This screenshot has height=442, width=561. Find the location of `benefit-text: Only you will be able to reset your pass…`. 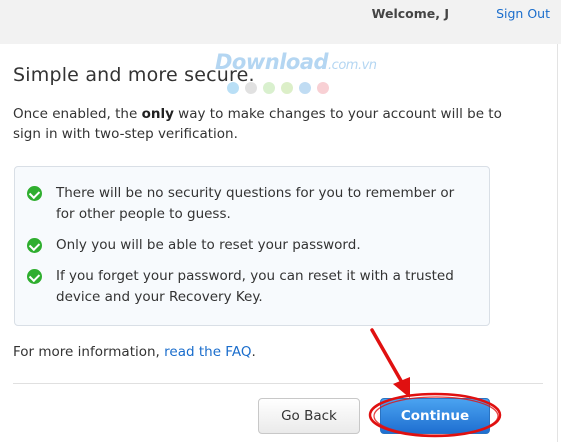

benefit-text: Only you will be able to reset your pass… is located at coordinates (208, 245).